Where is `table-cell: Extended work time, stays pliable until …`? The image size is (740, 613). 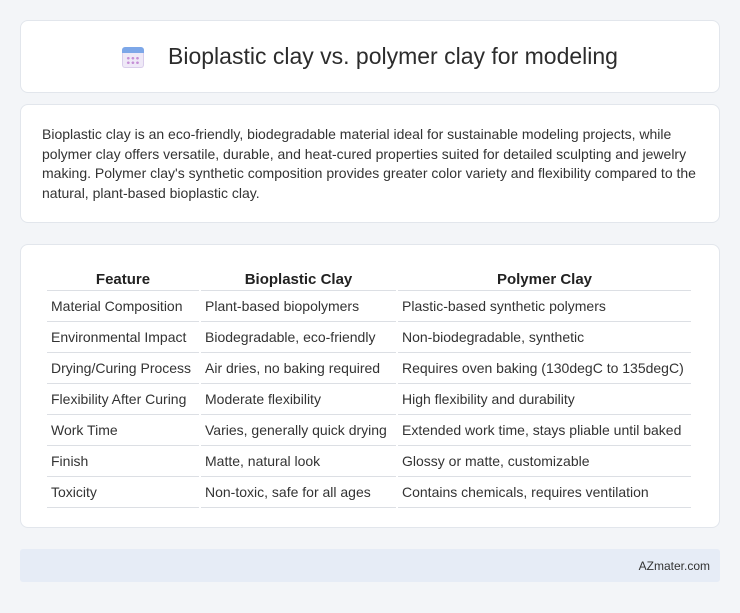 table-cell: Extended work time, stays pliable until … is located at coordinates (544, 430).